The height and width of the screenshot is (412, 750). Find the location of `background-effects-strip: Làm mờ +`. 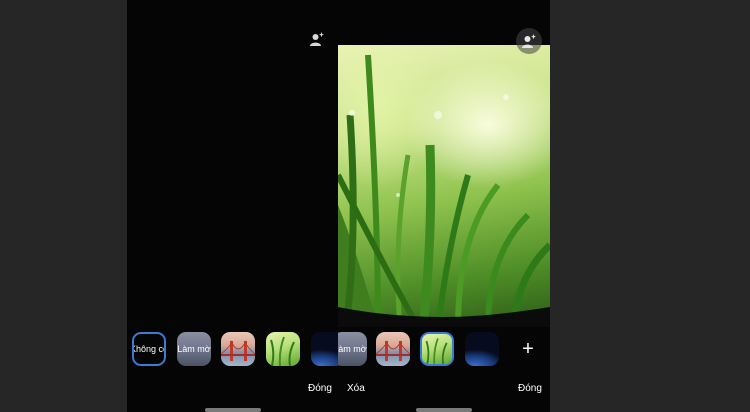

background-effects-strip: Làm mờ + is located at coordinates (444, 350).